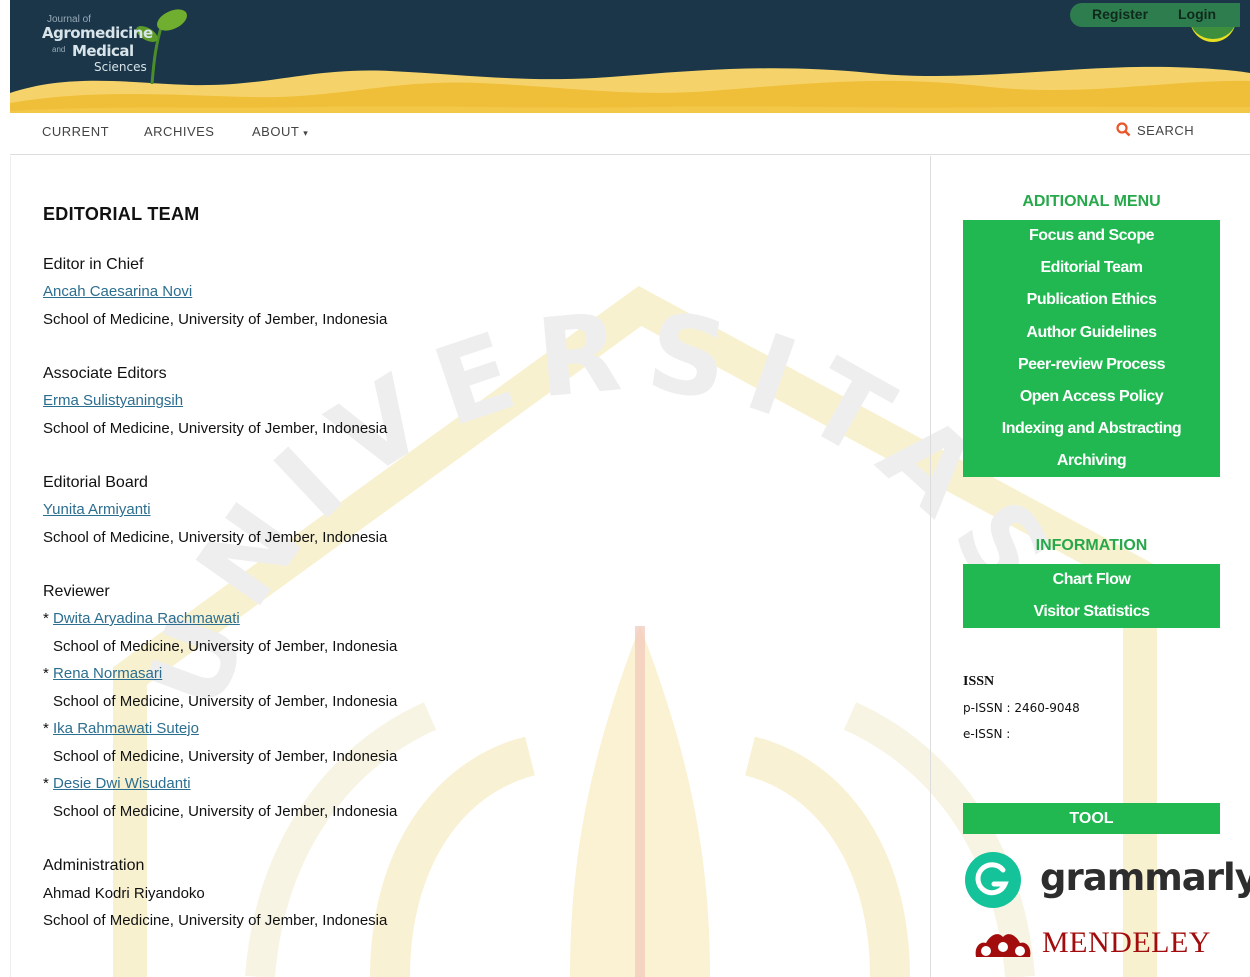 Image resolution: width=1250 pixels, height=977 pixels. I want to click on administration-name: Ahmad Kodri Riyandoko, so click(124, 893).